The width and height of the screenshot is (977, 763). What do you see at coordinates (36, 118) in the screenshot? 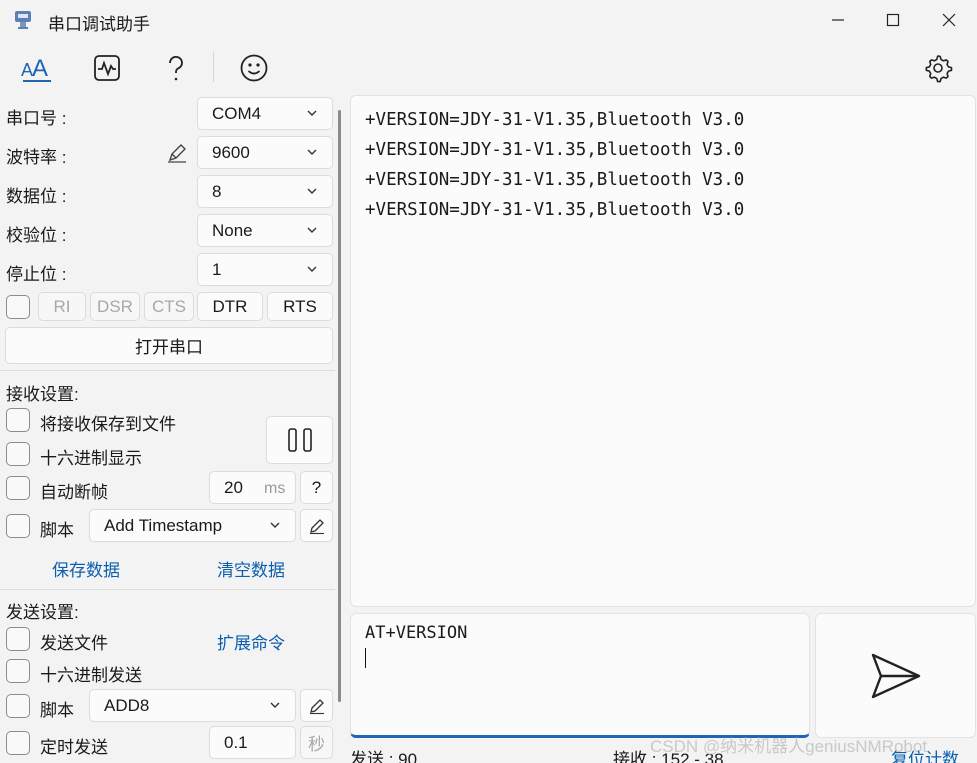
I see `port-label: 串口号 :` at bounding box center [36, 118].